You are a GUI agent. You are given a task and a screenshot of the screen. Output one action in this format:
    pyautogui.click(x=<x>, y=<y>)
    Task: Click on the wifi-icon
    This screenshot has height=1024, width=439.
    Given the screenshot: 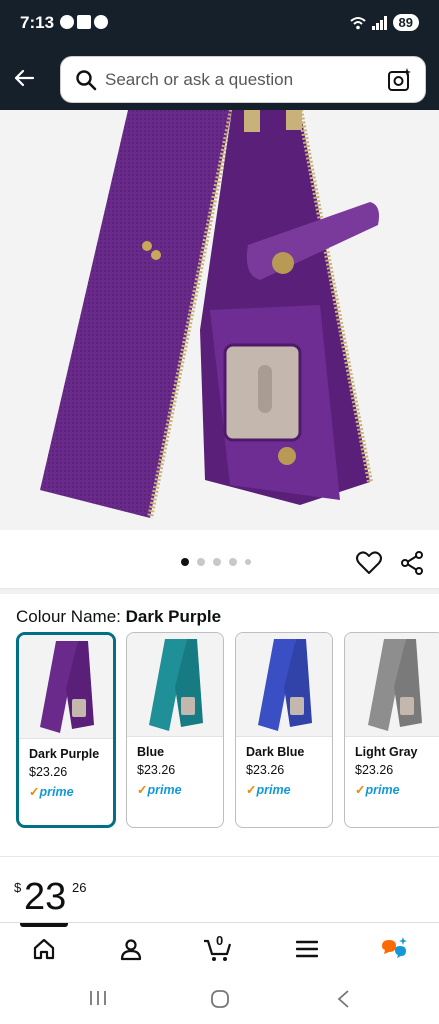 What is the action you would take?
    pyautogui.click(x=357, y=22)
    